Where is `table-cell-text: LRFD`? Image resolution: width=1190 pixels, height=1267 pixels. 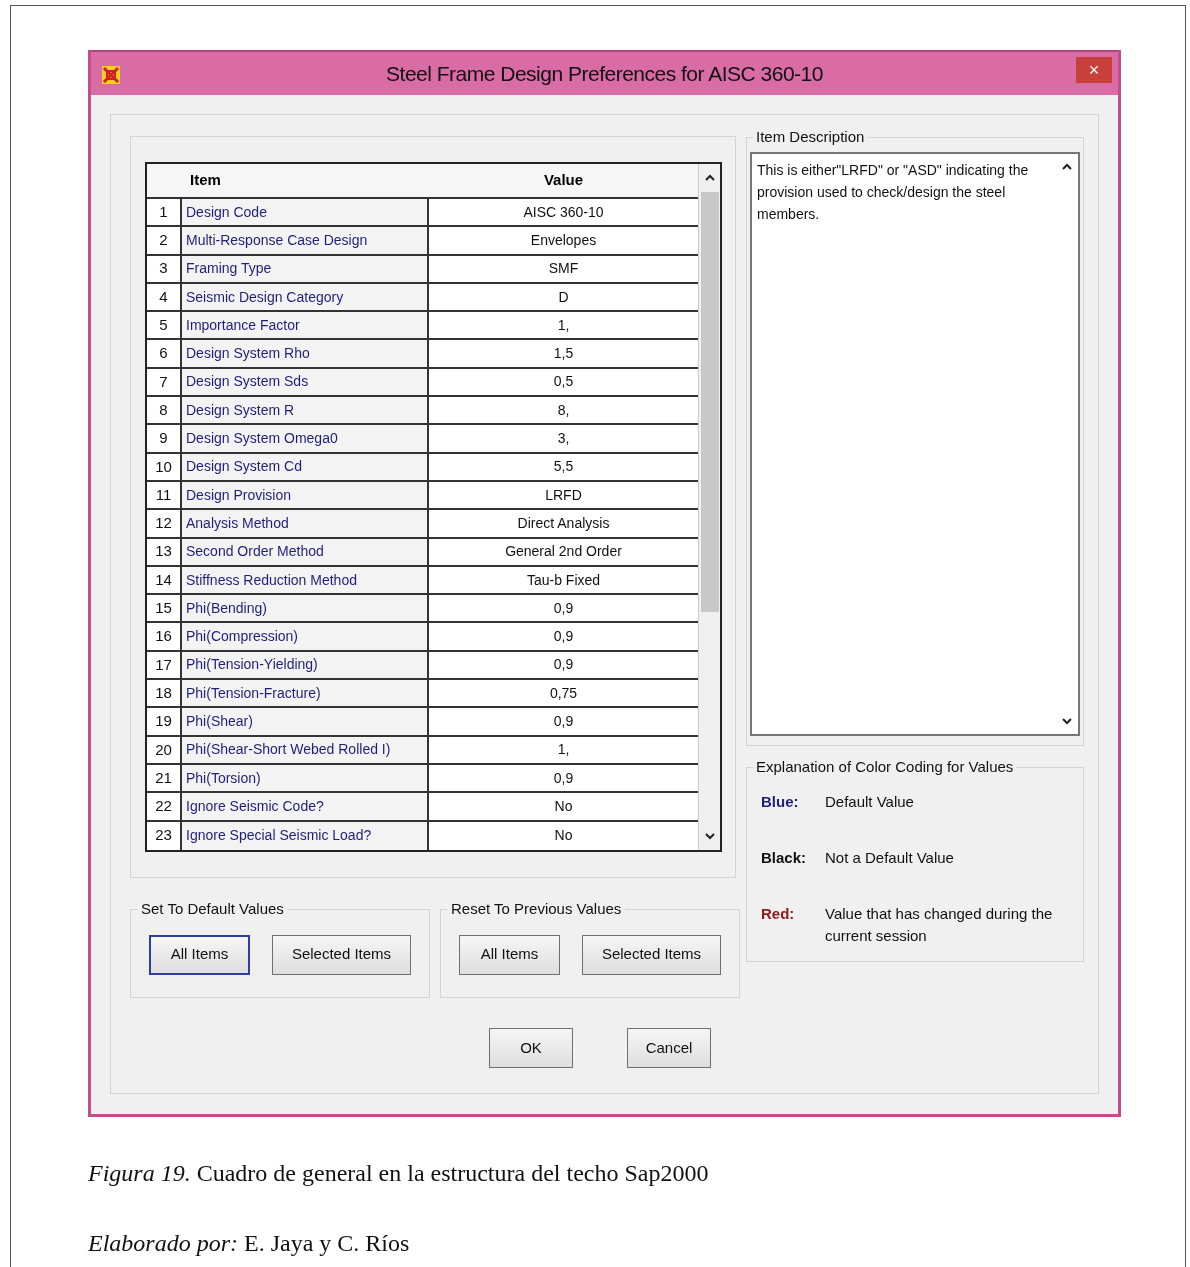
table-cell-text: LRFD is located at coordinates (563, 495).